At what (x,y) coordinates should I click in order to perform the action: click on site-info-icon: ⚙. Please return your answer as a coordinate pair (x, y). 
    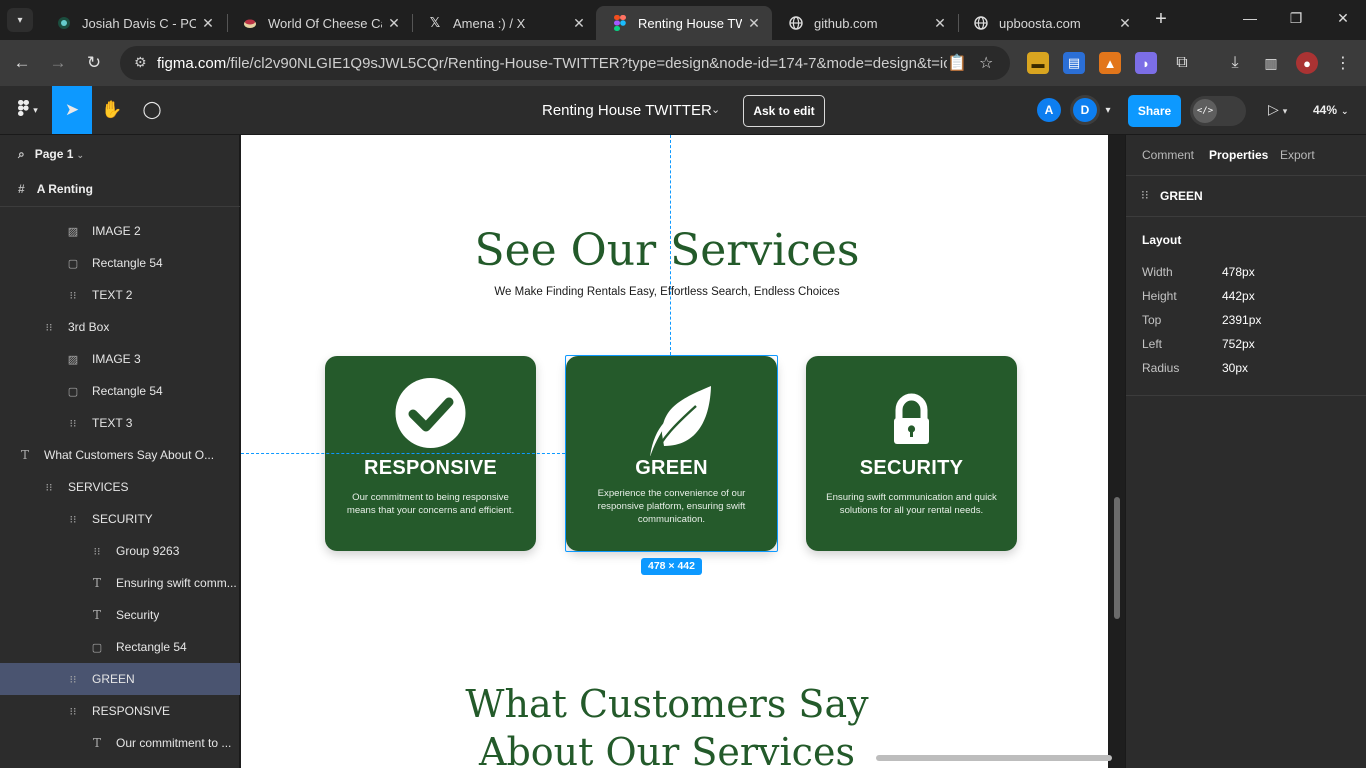
    Looking at the image, I should click on (140, 62).